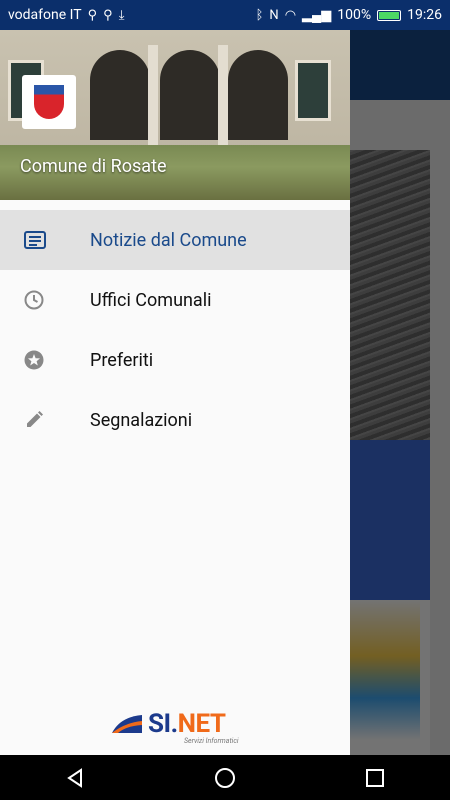  I want to click on menu-item-label: Segnalazioni, so click(141, 420).